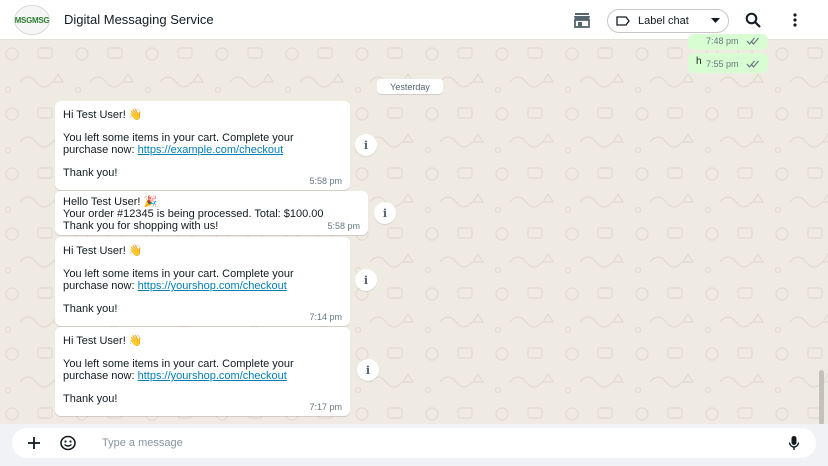 The height and width of the screenshot is (466, 828). I want to click on catalog-button, so click(582, 20).